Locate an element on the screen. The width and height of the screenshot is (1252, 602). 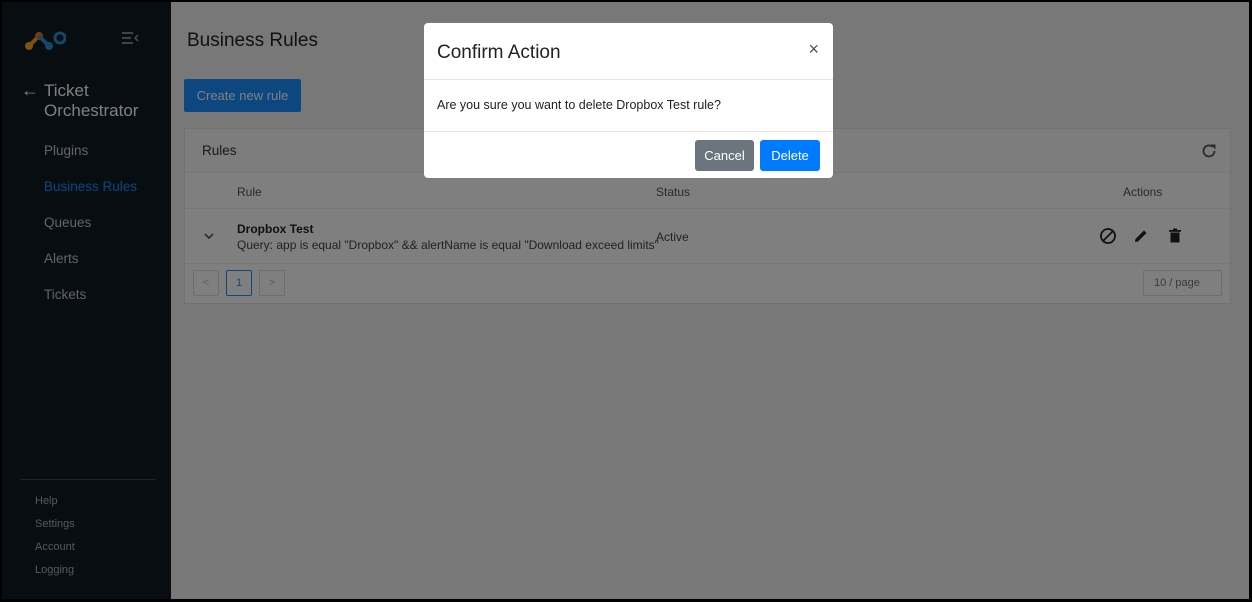
close-icon: × is located at coordinates (813, 49).